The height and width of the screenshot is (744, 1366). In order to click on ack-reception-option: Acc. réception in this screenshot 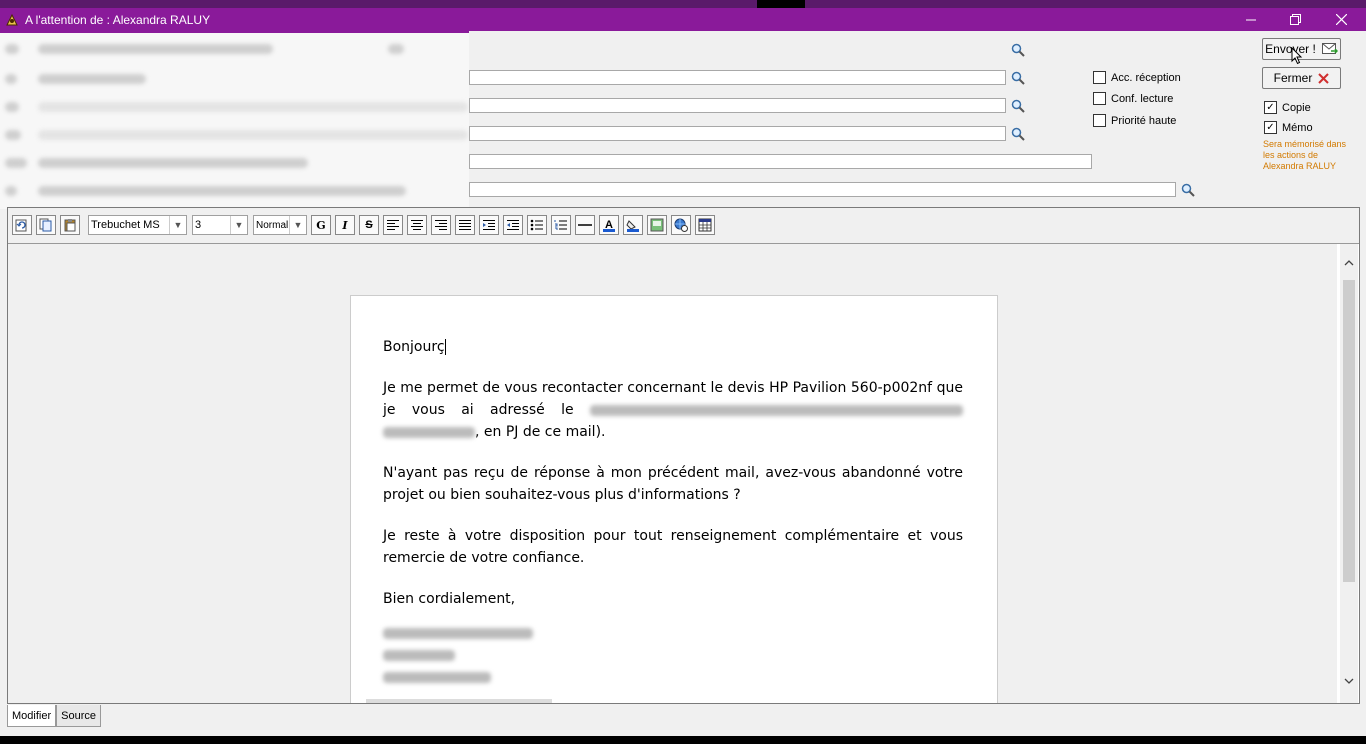, I will do `click(1137, 77)`.